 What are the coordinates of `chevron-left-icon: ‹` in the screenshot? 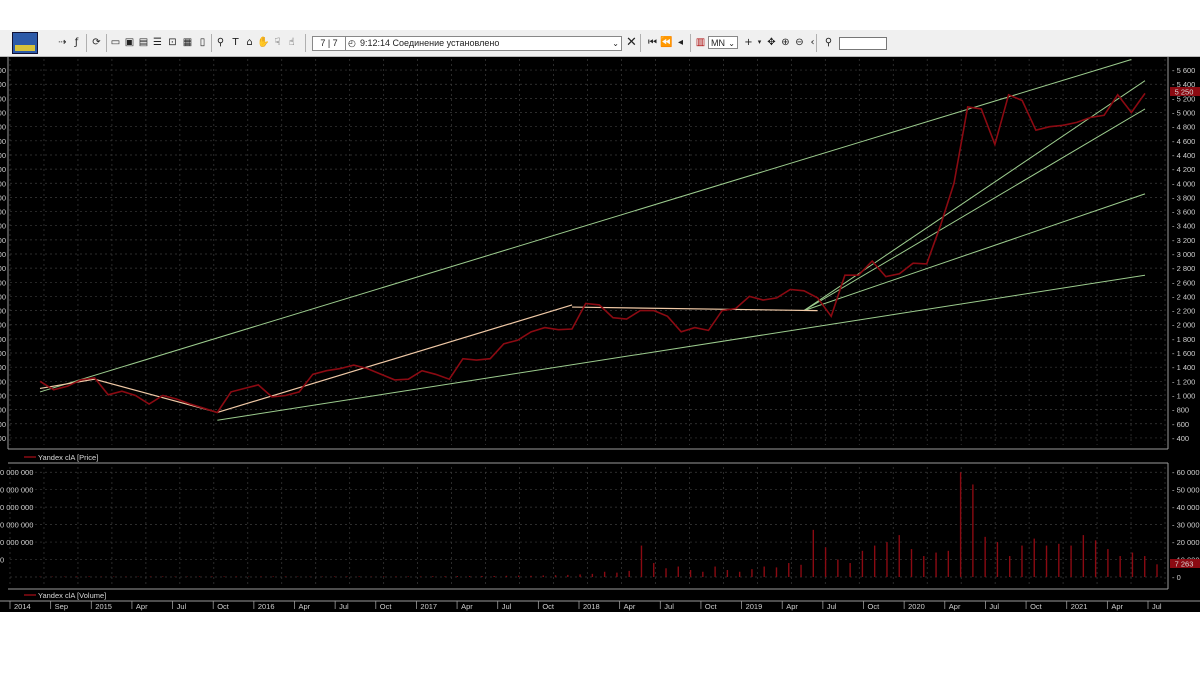 It's located at (812, 42).